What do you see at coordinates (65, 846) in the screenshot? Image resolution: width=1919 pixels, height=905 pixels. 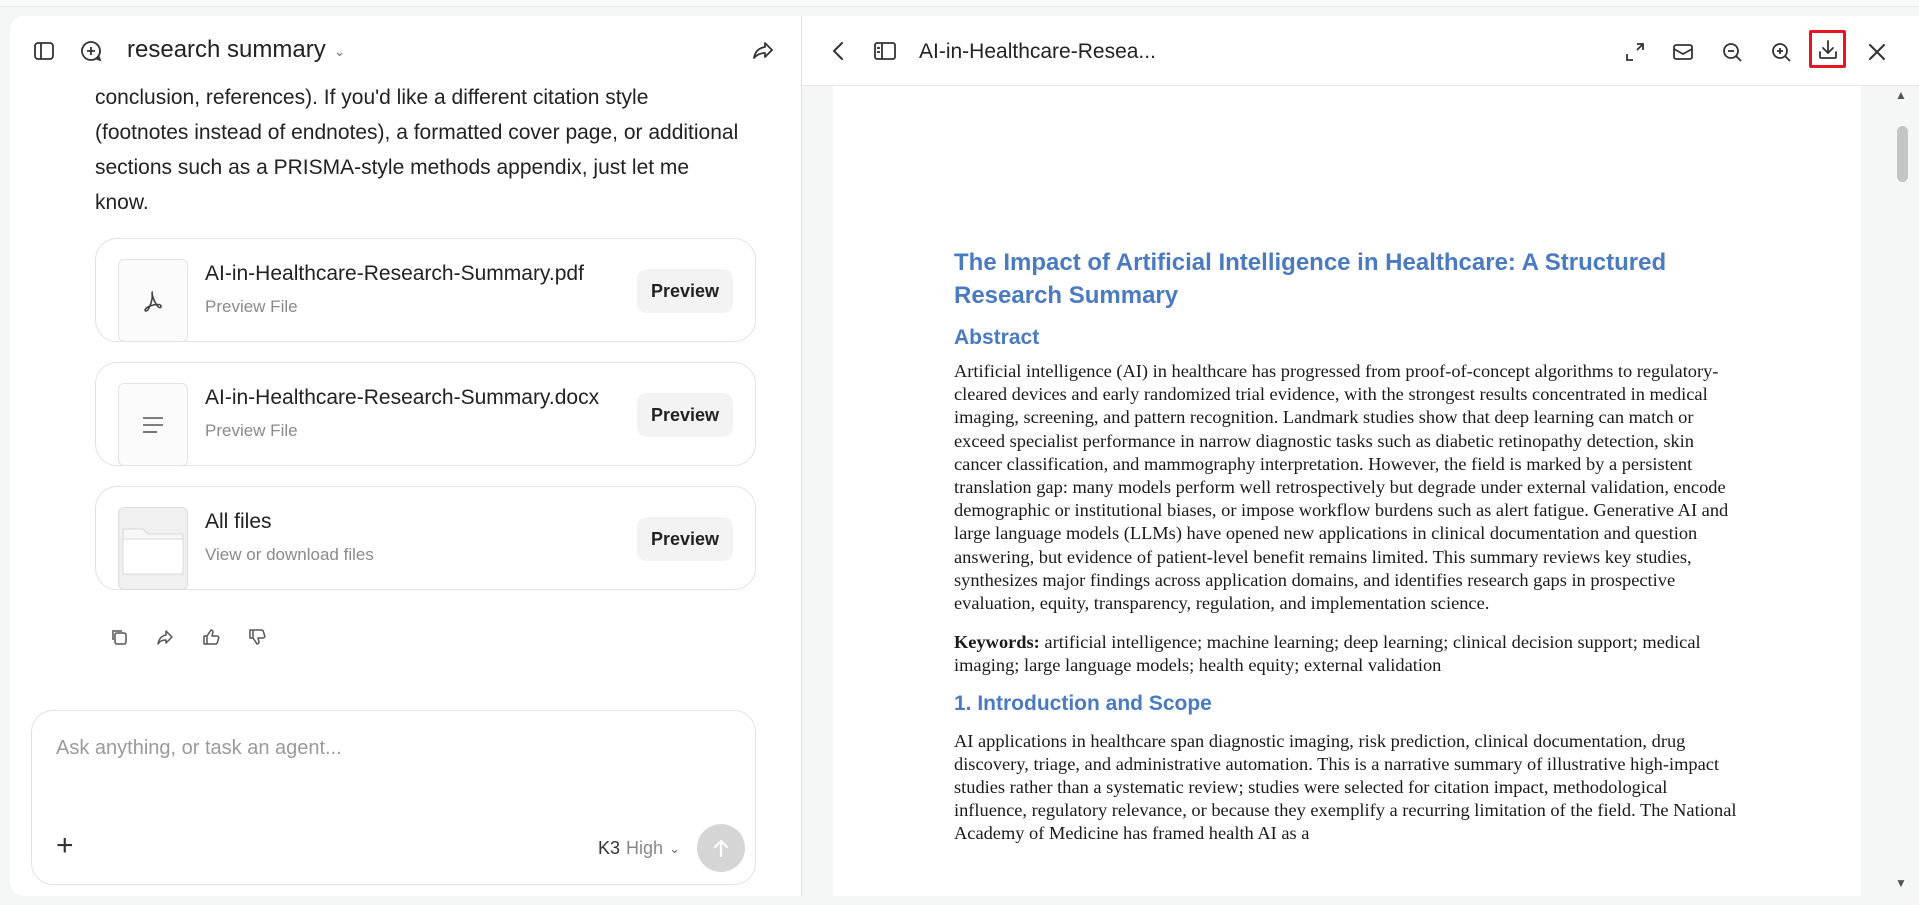 I see `plus-icon: +` at bounding box center [65, 846].